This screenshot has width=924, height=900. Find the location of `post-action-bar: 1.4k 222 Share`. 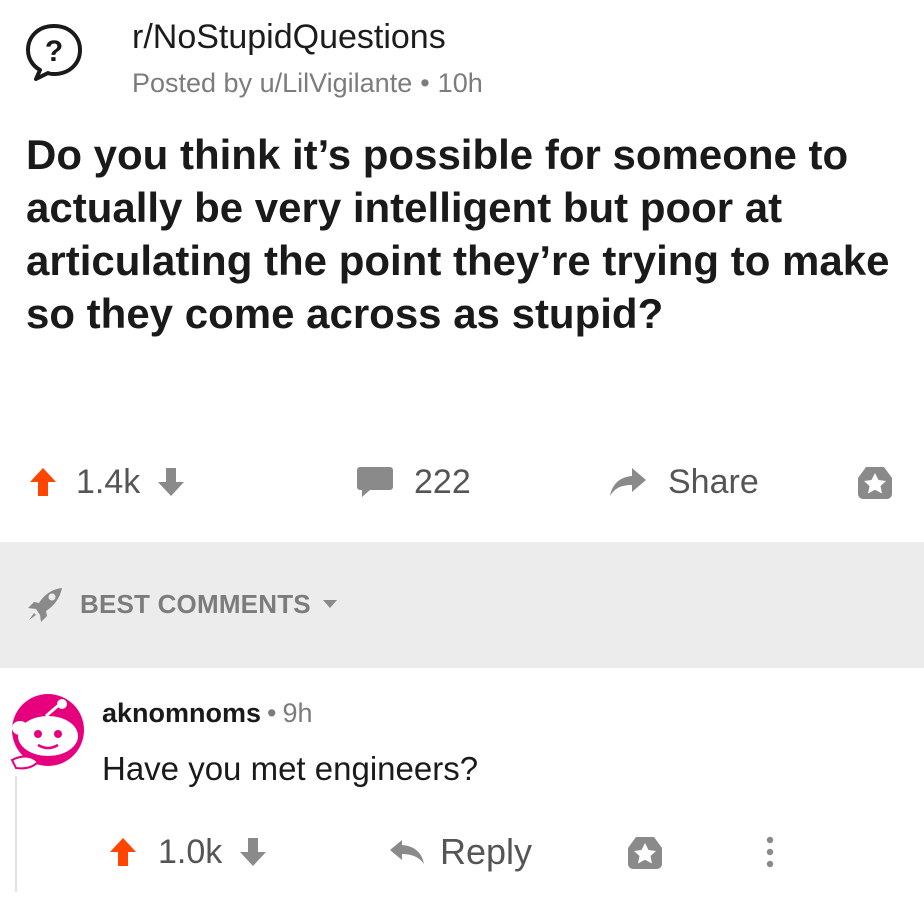

post-action-bar: 1.4k 222 Share is located at coordinates (462, 482).